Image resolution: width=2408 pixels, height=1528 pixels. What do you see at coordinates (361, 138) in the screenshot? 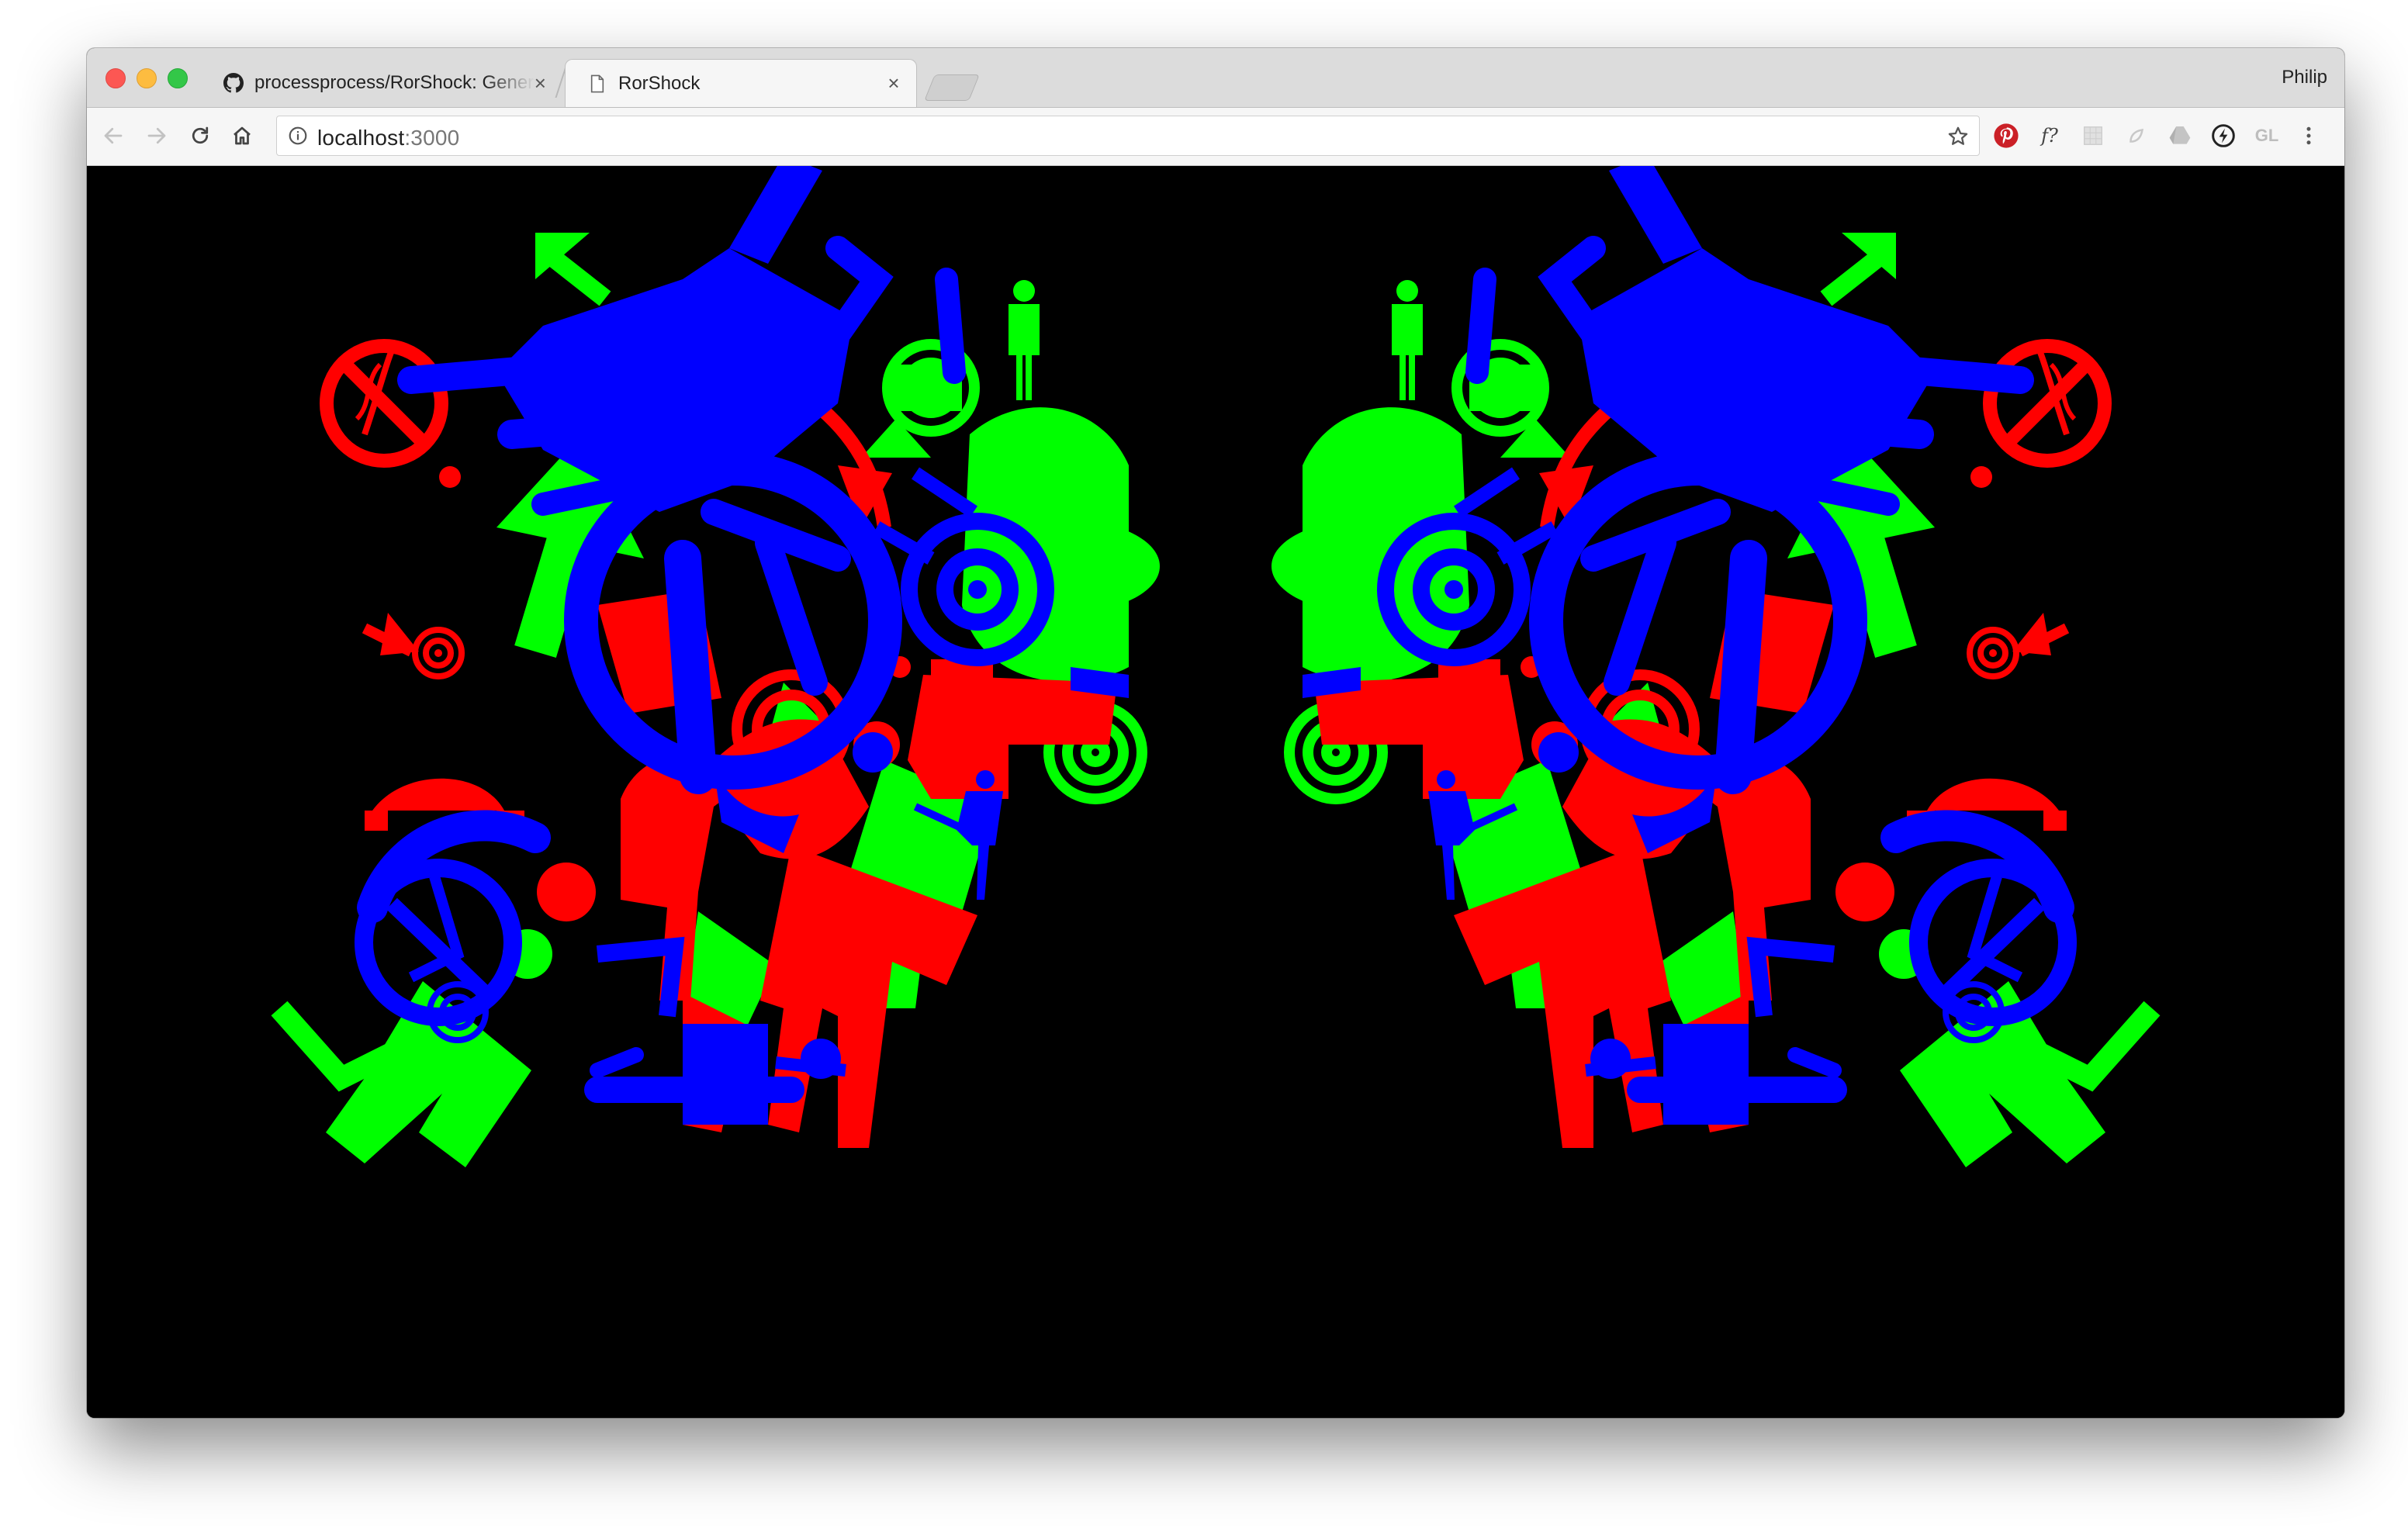
I see `url-host: localhost` at bounding box center [361, 138].